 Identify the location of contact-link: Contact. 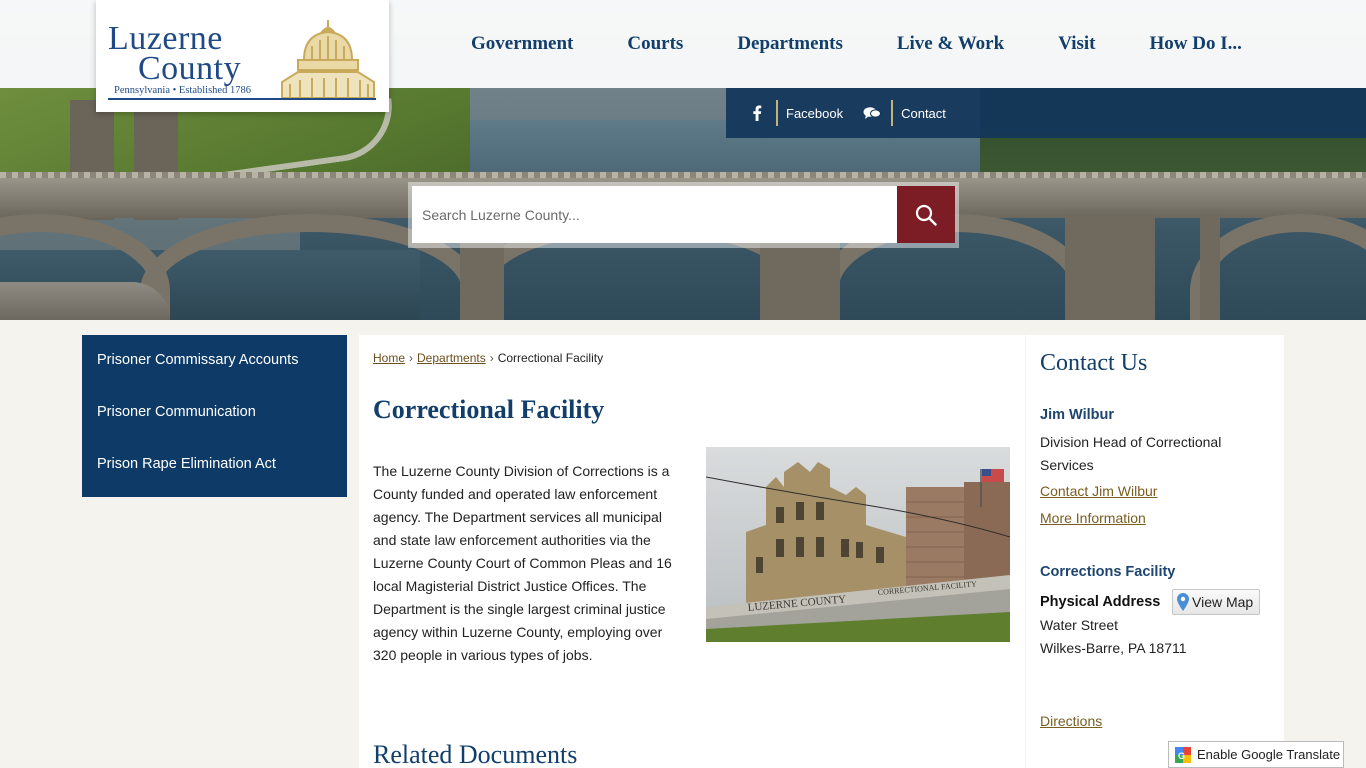
(903, 113).